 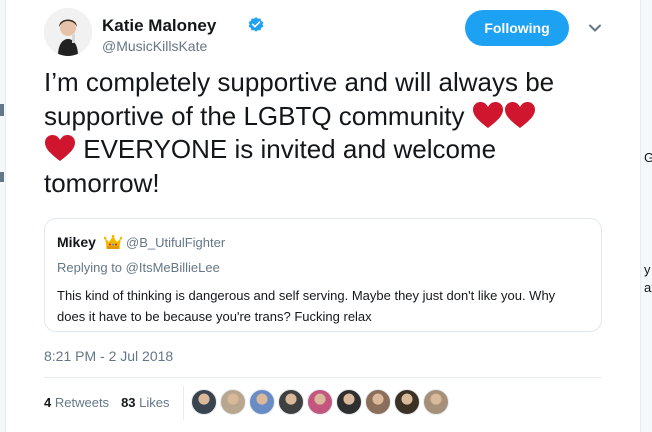 I want to click on author-avatar, so click(x=68, y=32).